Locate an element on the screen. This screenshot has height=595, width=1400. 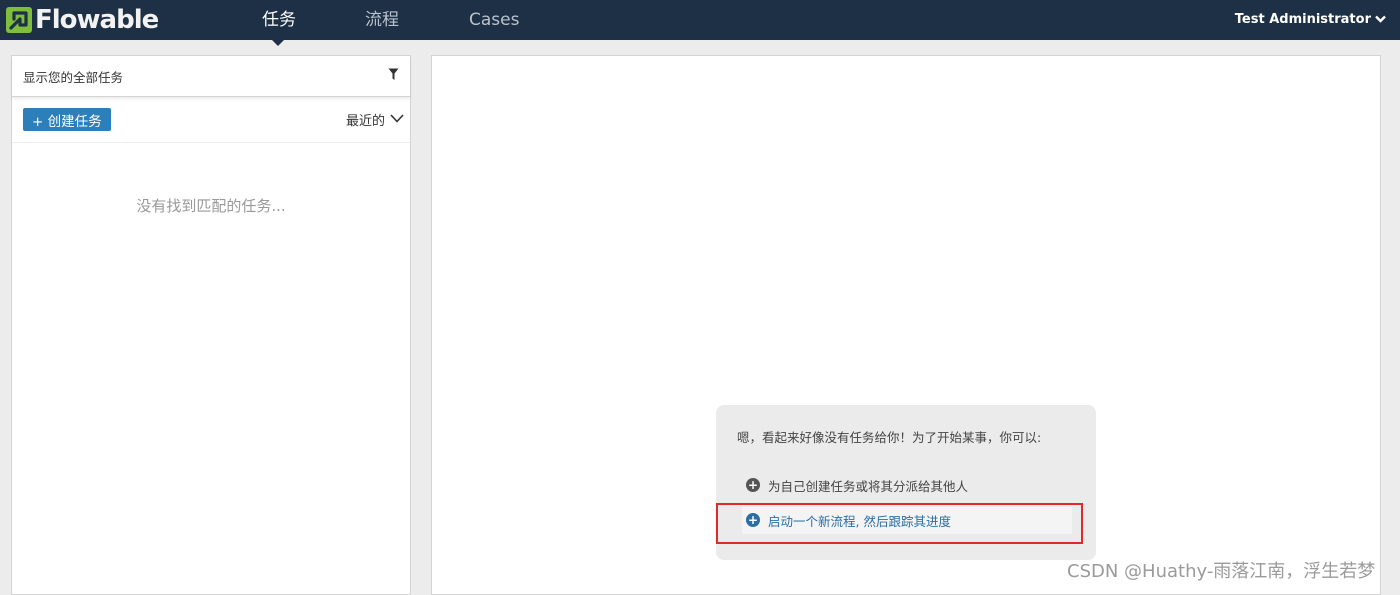
top-navbar: Flowable 任务 流程 Cases Test Administrator is located at coordinates (700, 20).